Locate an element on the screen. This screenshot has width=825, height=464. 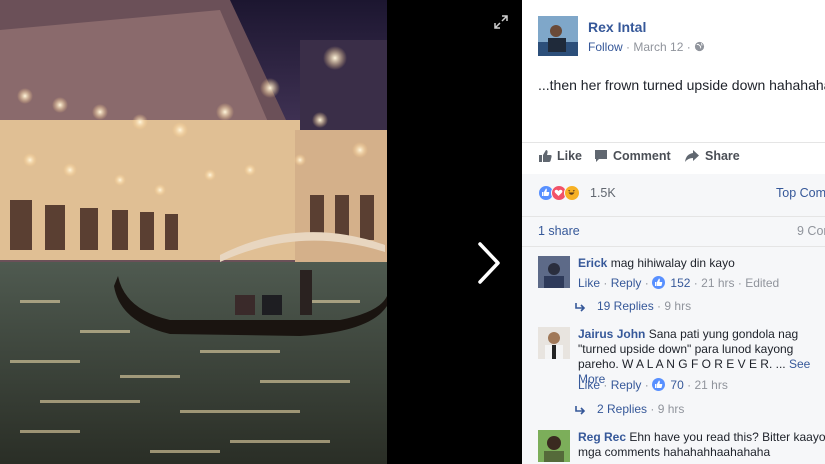
comment-like-count: 152 is located at coordinates (680, 283).